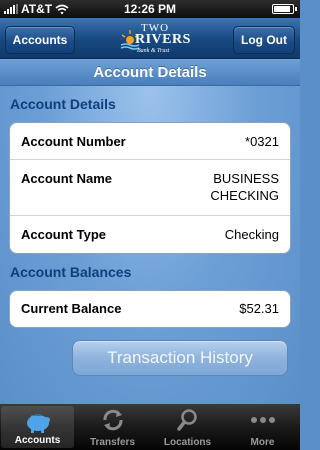  Describe the element at coordinates (186, 420) in the screenshot. I see `magnifier-icon` at that location.